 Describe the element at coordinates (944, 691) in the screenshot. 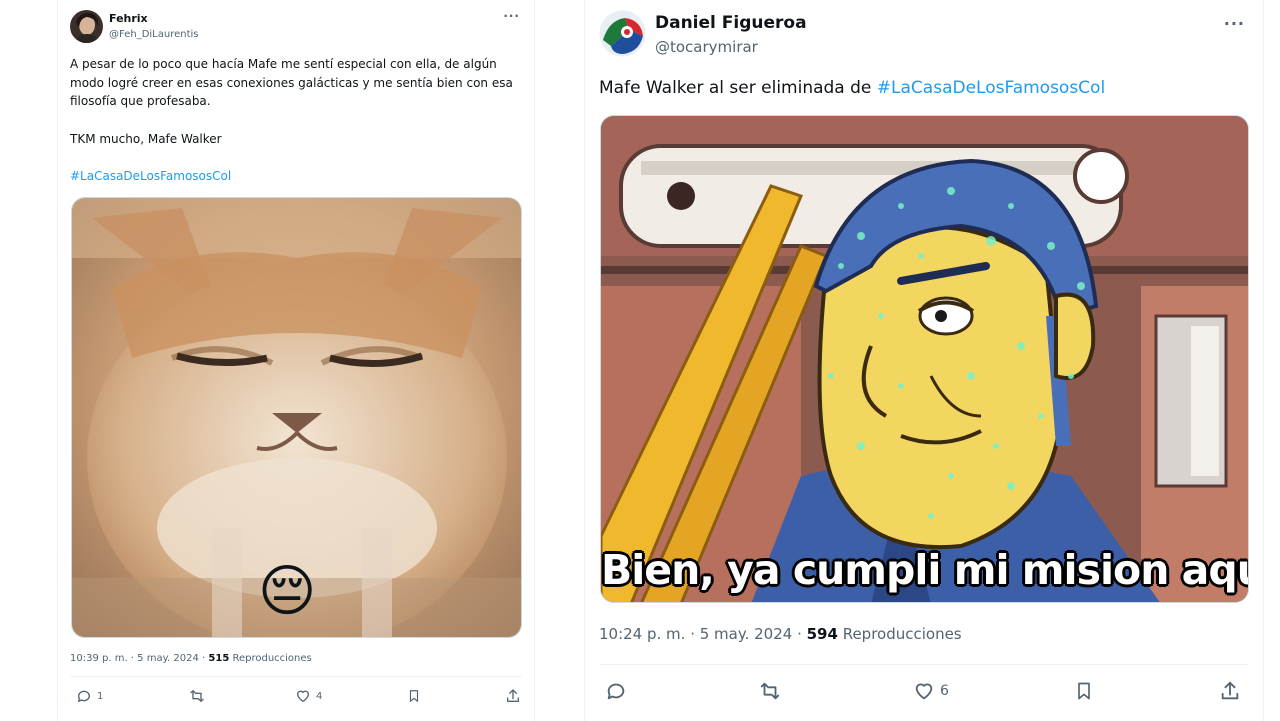

I see `like-count: 6` at that location.